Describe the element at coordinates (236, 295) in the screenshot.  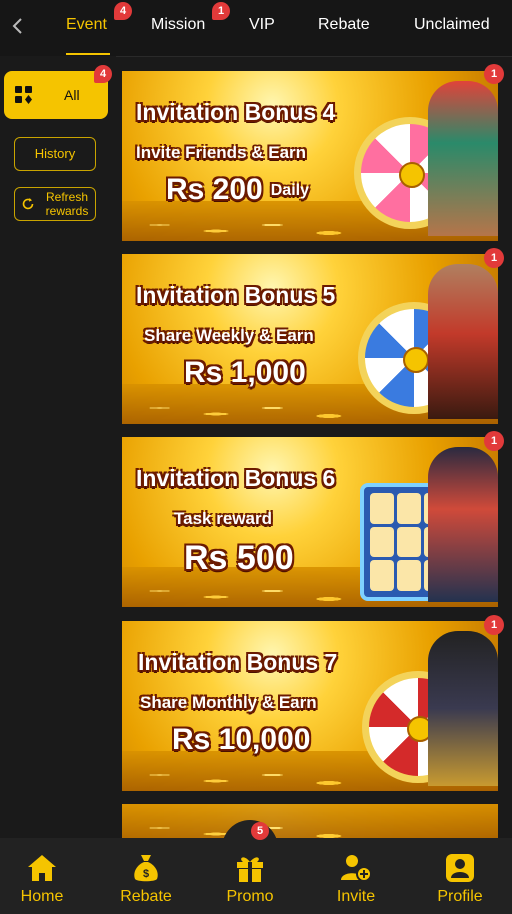
I see `banner-title: Invitation Bonus 5` at that location.